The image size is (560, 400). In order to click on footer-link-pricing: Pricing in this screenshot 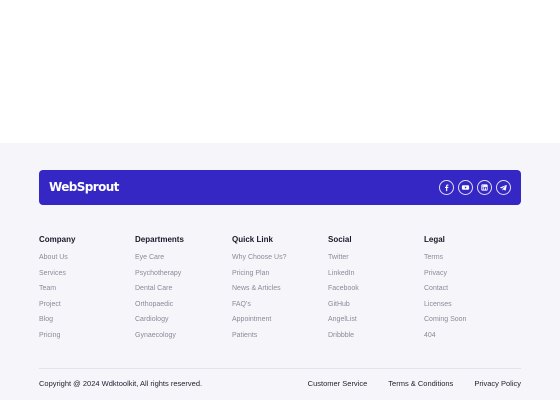, I will do `click(84, 340)`.